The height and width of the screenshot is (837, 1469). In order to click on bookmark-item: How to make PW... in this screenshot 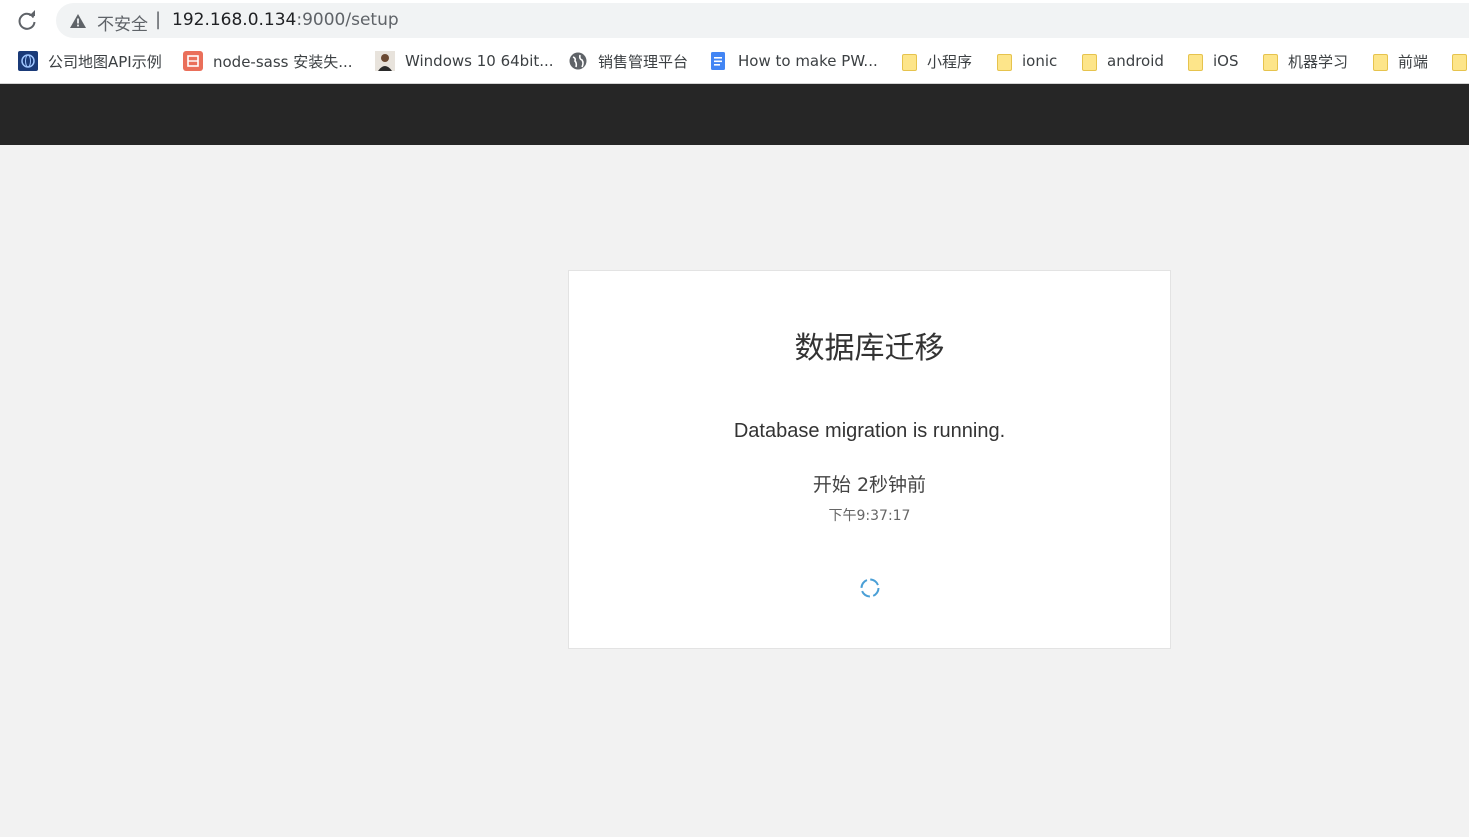, I will do `click(793, 61)`.